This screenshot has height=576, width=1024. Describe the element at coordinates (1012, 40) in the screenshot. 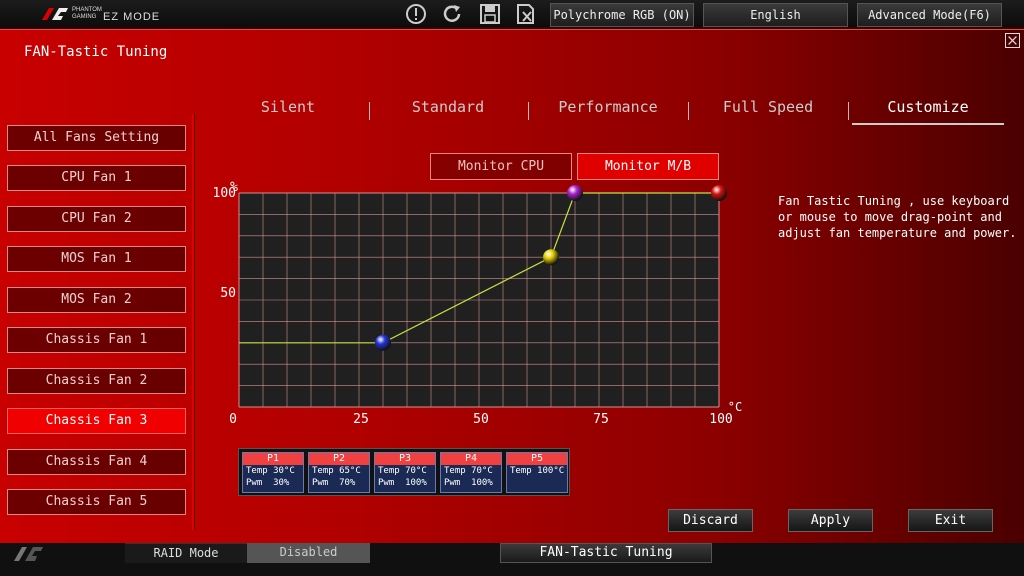

I see `close-icon` at that location.